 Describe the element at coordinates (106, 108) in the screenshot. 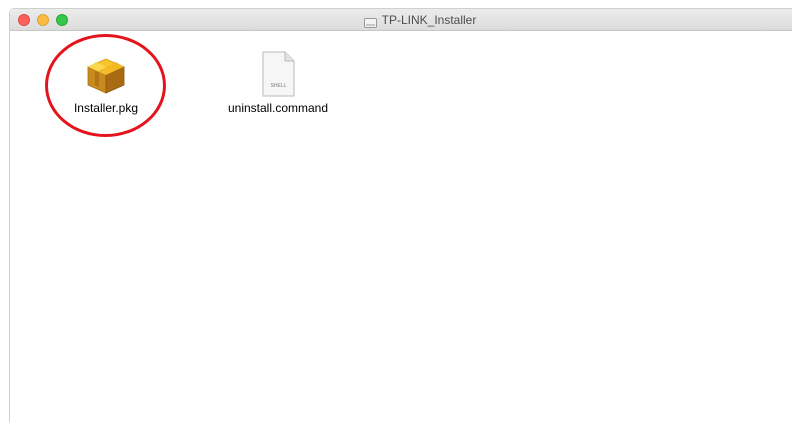

I see `file-name-label: Installer.pkg` at that location.